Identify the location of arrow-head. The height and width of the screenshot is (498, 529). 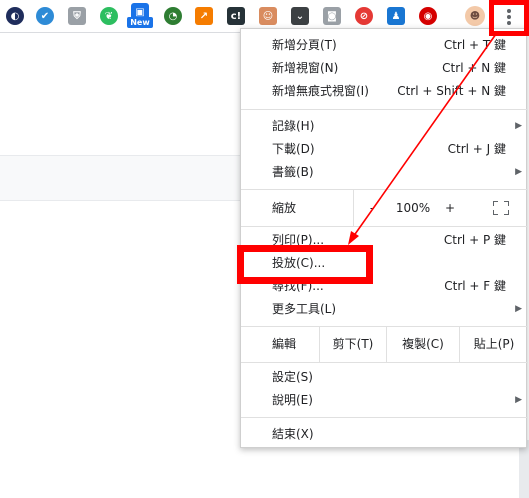
(353, 238).